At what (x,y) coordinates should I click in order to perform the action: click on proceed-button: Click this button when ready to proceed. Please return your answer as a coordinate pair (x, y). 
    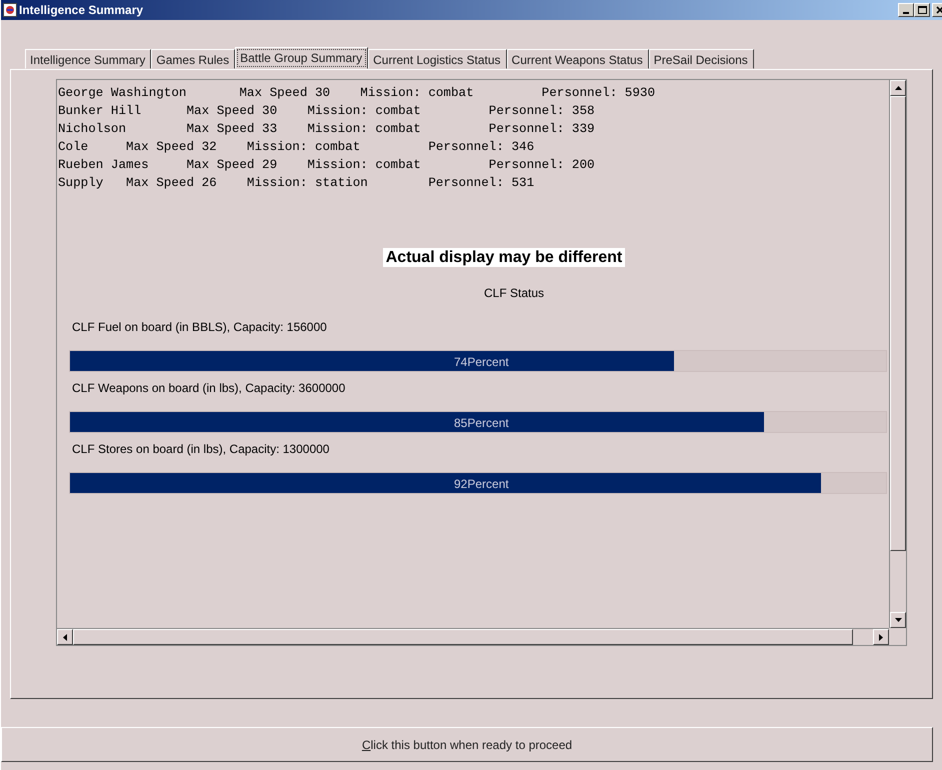
    Looking at the image, I should click on (467, 744).